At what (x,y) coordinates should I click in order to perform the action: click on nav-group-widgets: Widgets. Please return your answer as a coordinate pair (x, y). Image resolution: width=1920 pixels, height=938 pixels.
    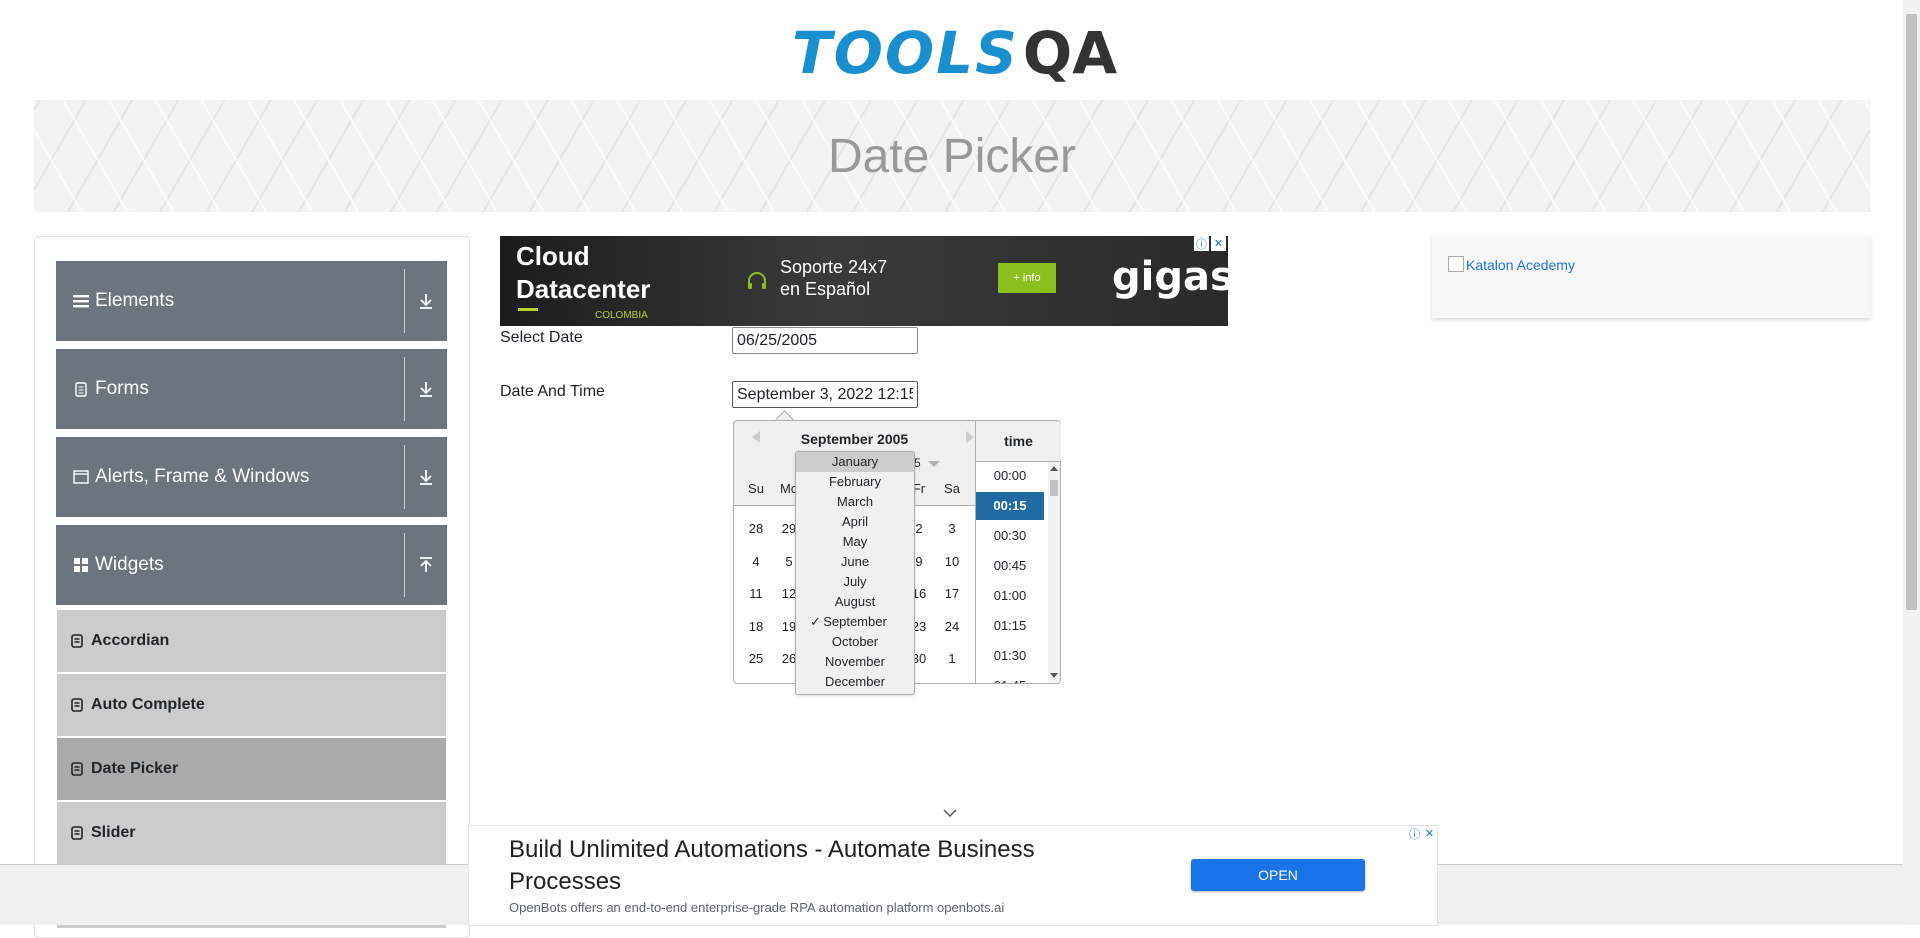
    Looking at the image, I should click on (251, 565).